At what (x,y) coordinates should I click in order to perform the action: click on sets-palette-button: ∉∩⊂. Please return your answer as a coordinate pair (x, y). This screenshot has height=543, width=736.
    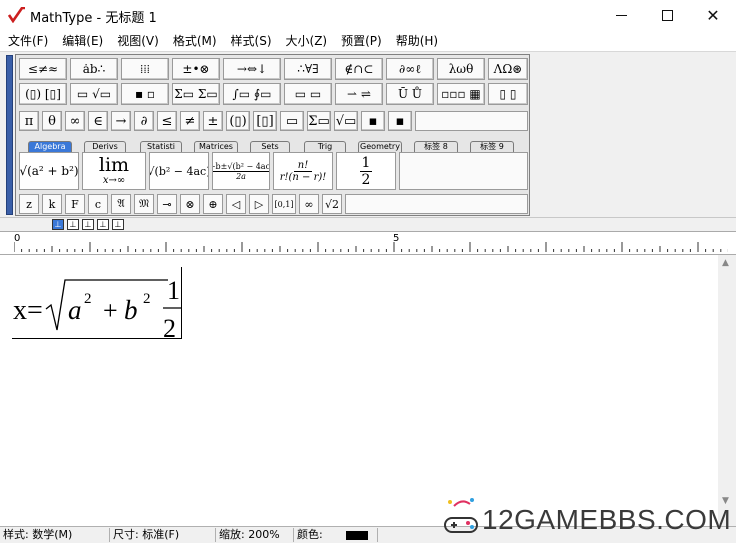
    Looking at the image, I should click on (359, 69).